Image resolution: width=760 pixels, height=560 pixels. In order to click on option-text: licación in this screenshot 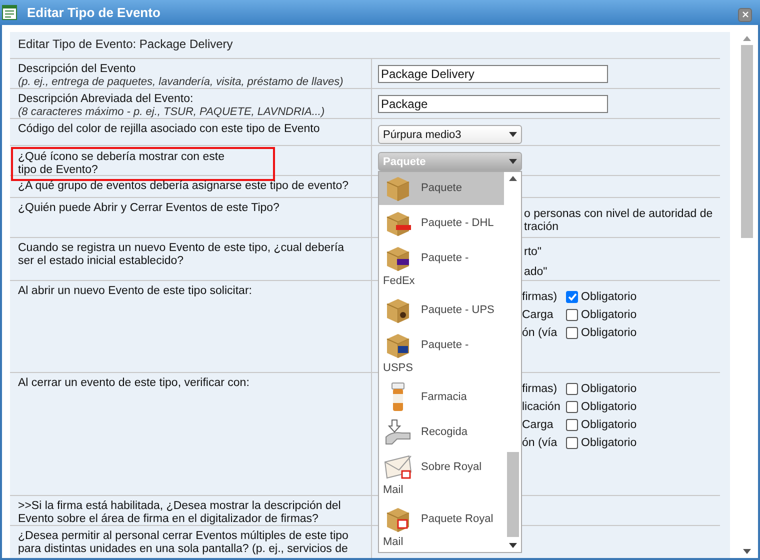, I will do `click(542, 407)`.